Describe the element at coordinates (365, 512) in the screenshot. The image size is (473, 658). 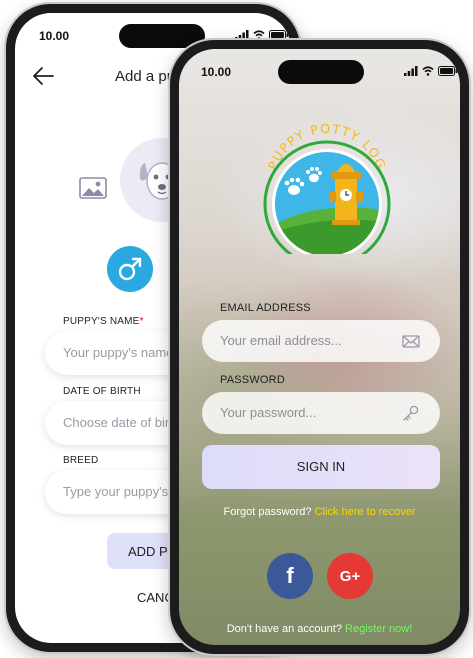
I see `recover-password-link: Click here to recover` at that location.